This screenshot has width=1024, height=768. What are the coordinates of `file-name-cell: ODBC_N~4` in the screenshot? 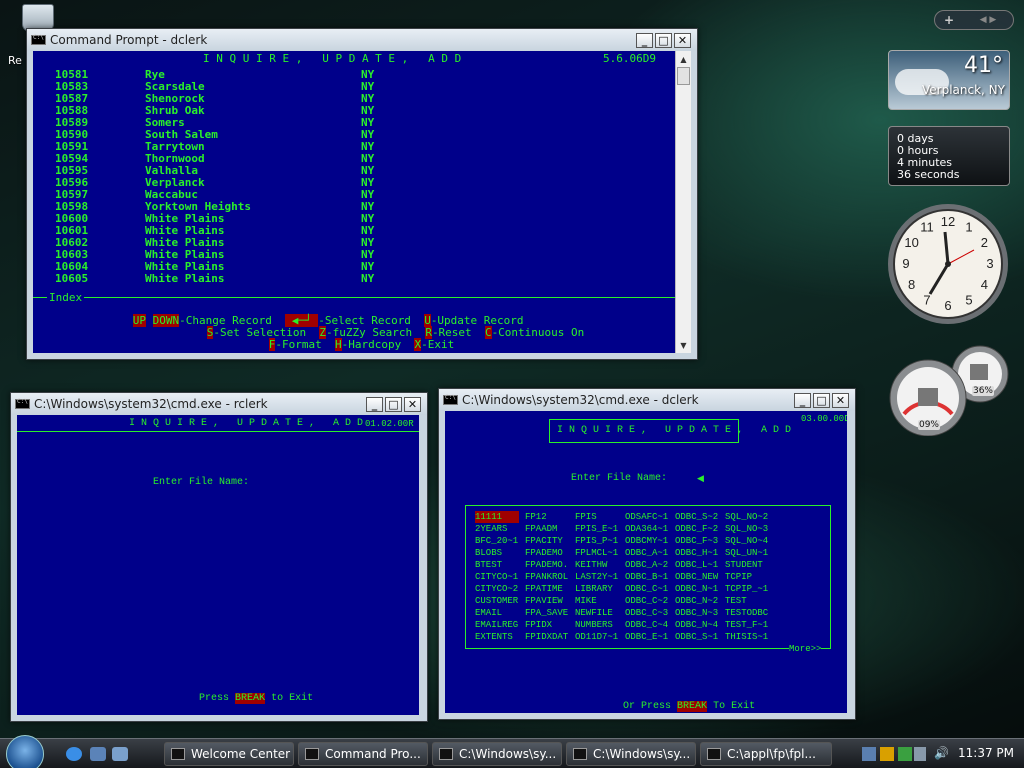 It's located at (696, 625).